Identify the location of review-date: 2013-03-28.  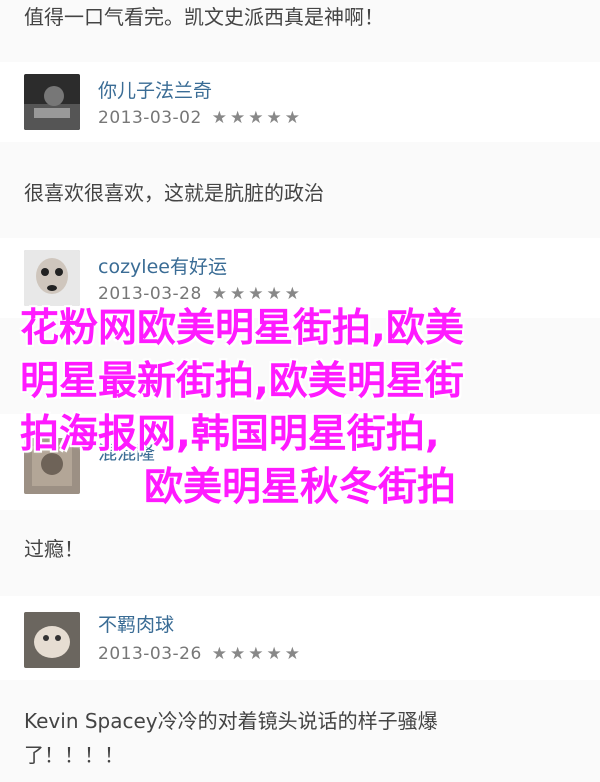
(150, 294).